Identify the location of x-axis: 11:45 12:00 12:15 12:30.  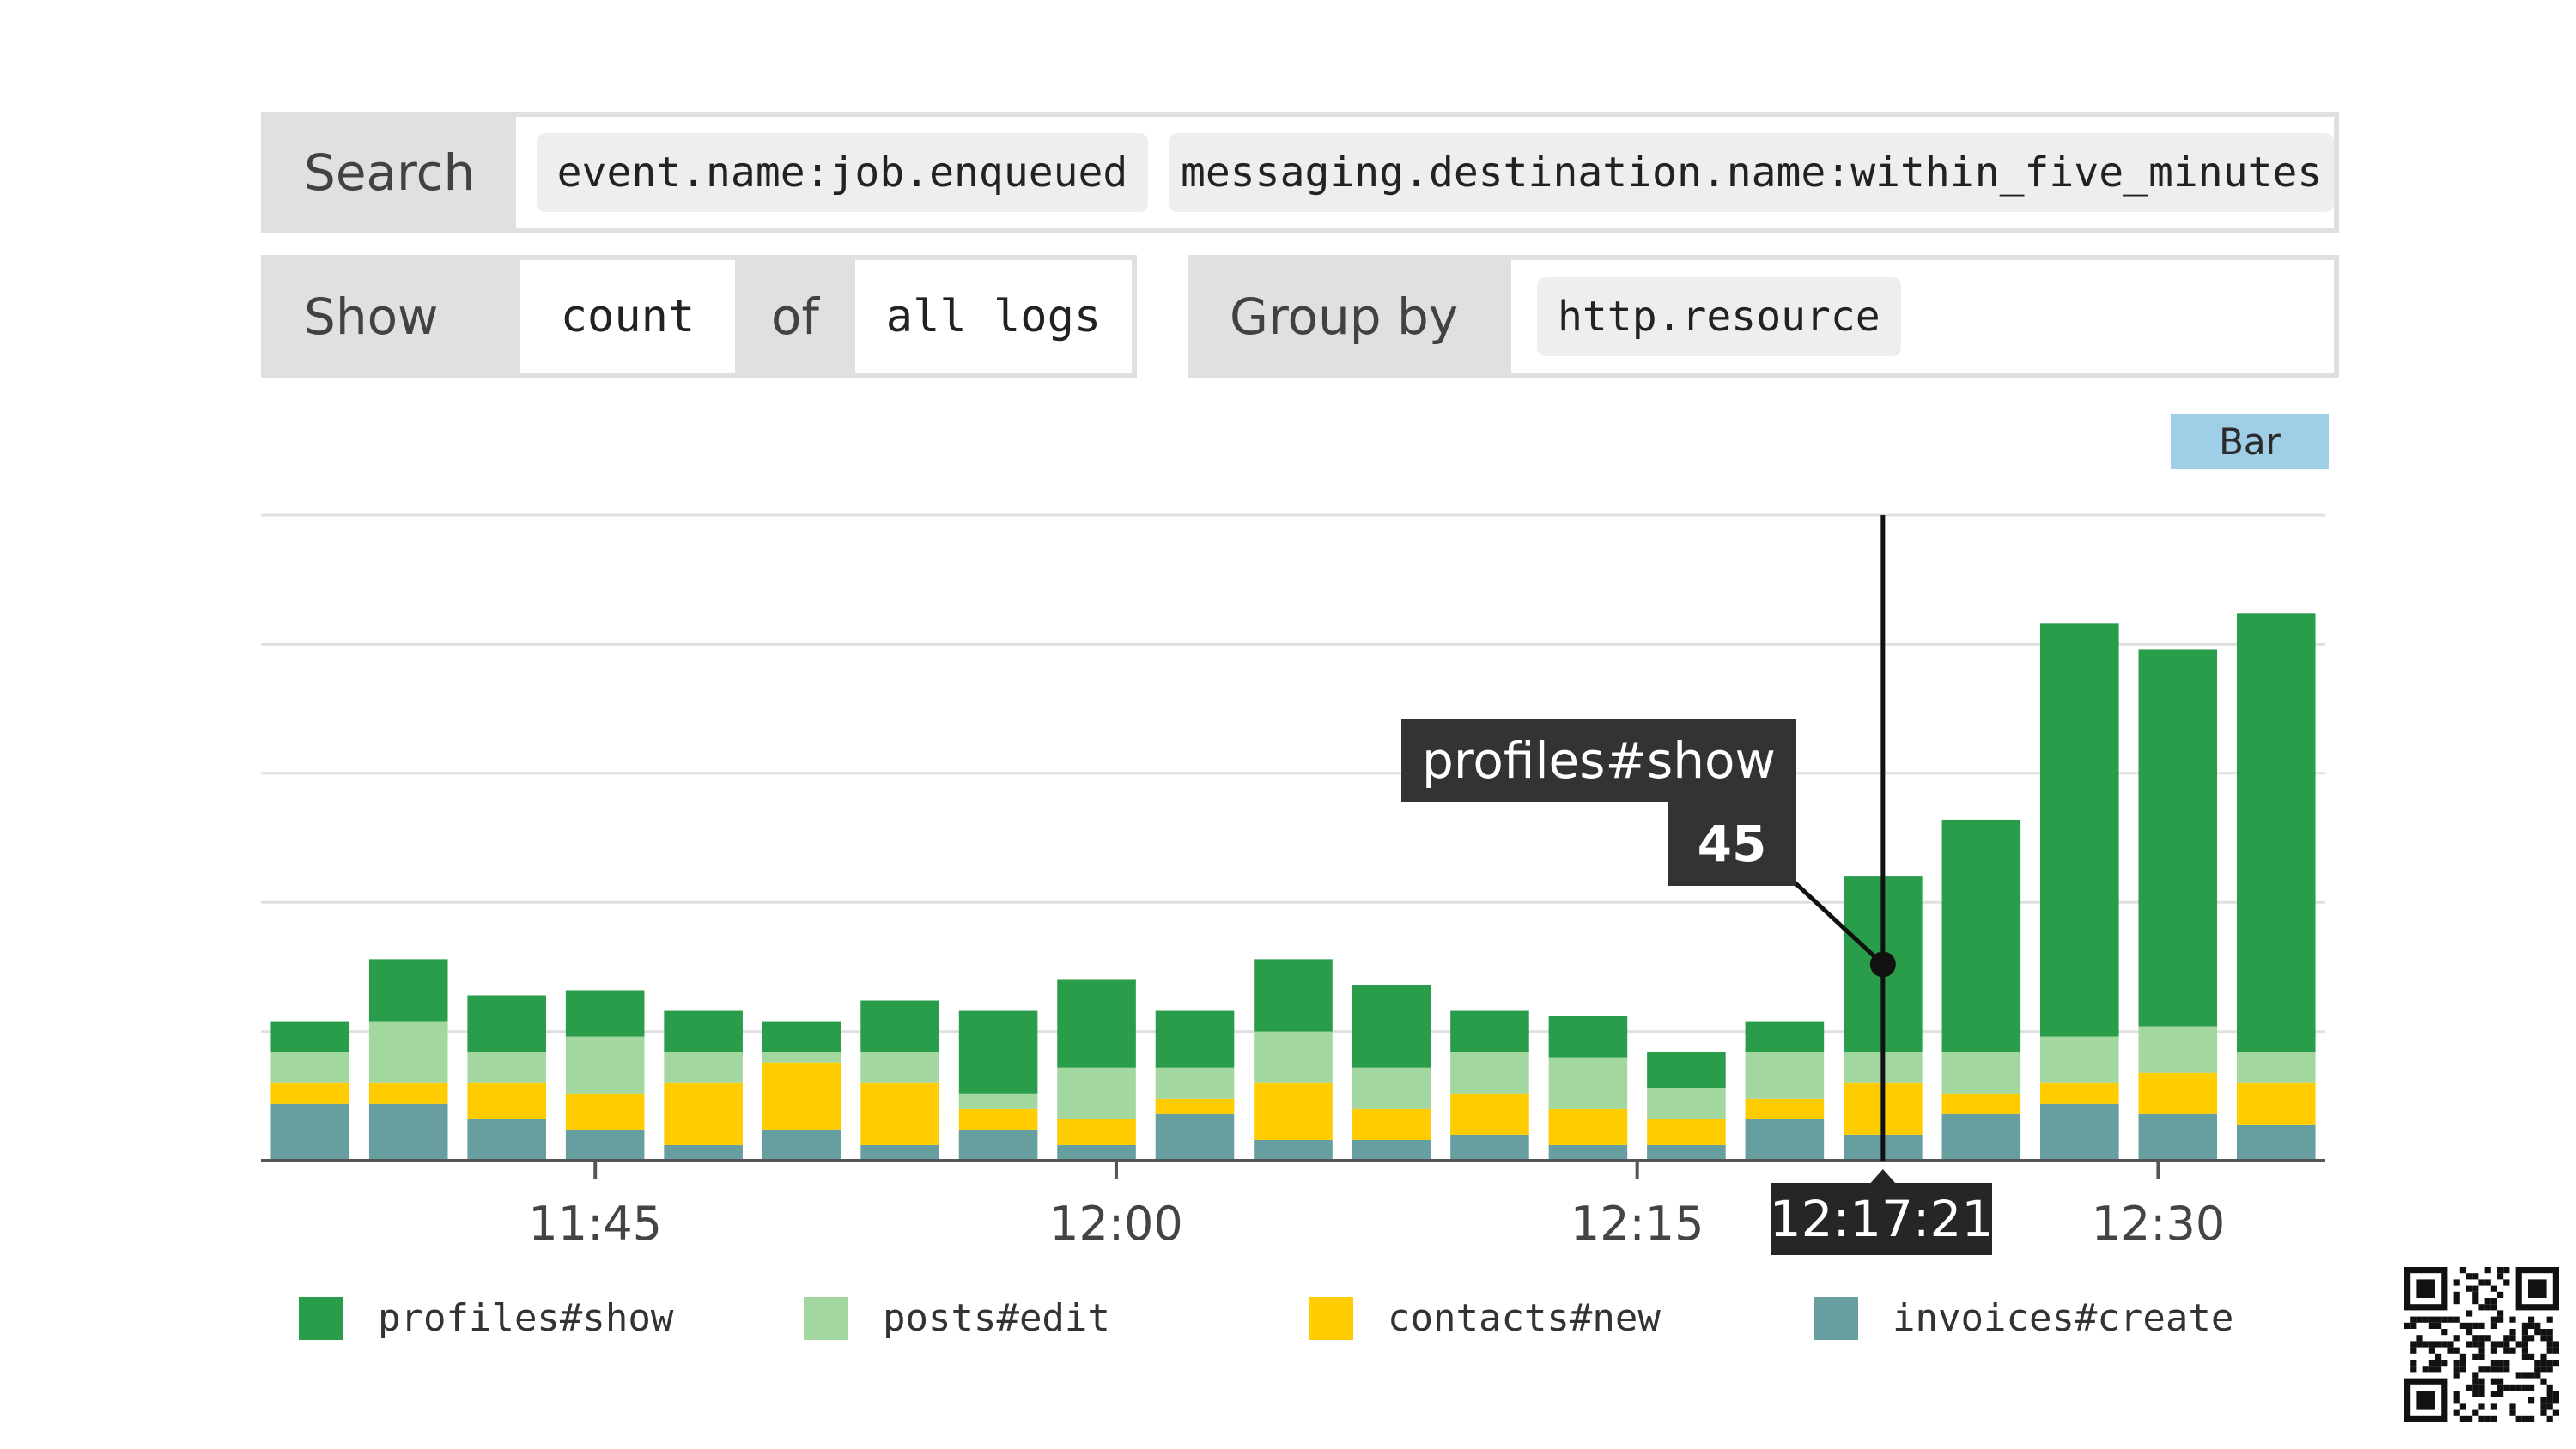
(1293, 1205).